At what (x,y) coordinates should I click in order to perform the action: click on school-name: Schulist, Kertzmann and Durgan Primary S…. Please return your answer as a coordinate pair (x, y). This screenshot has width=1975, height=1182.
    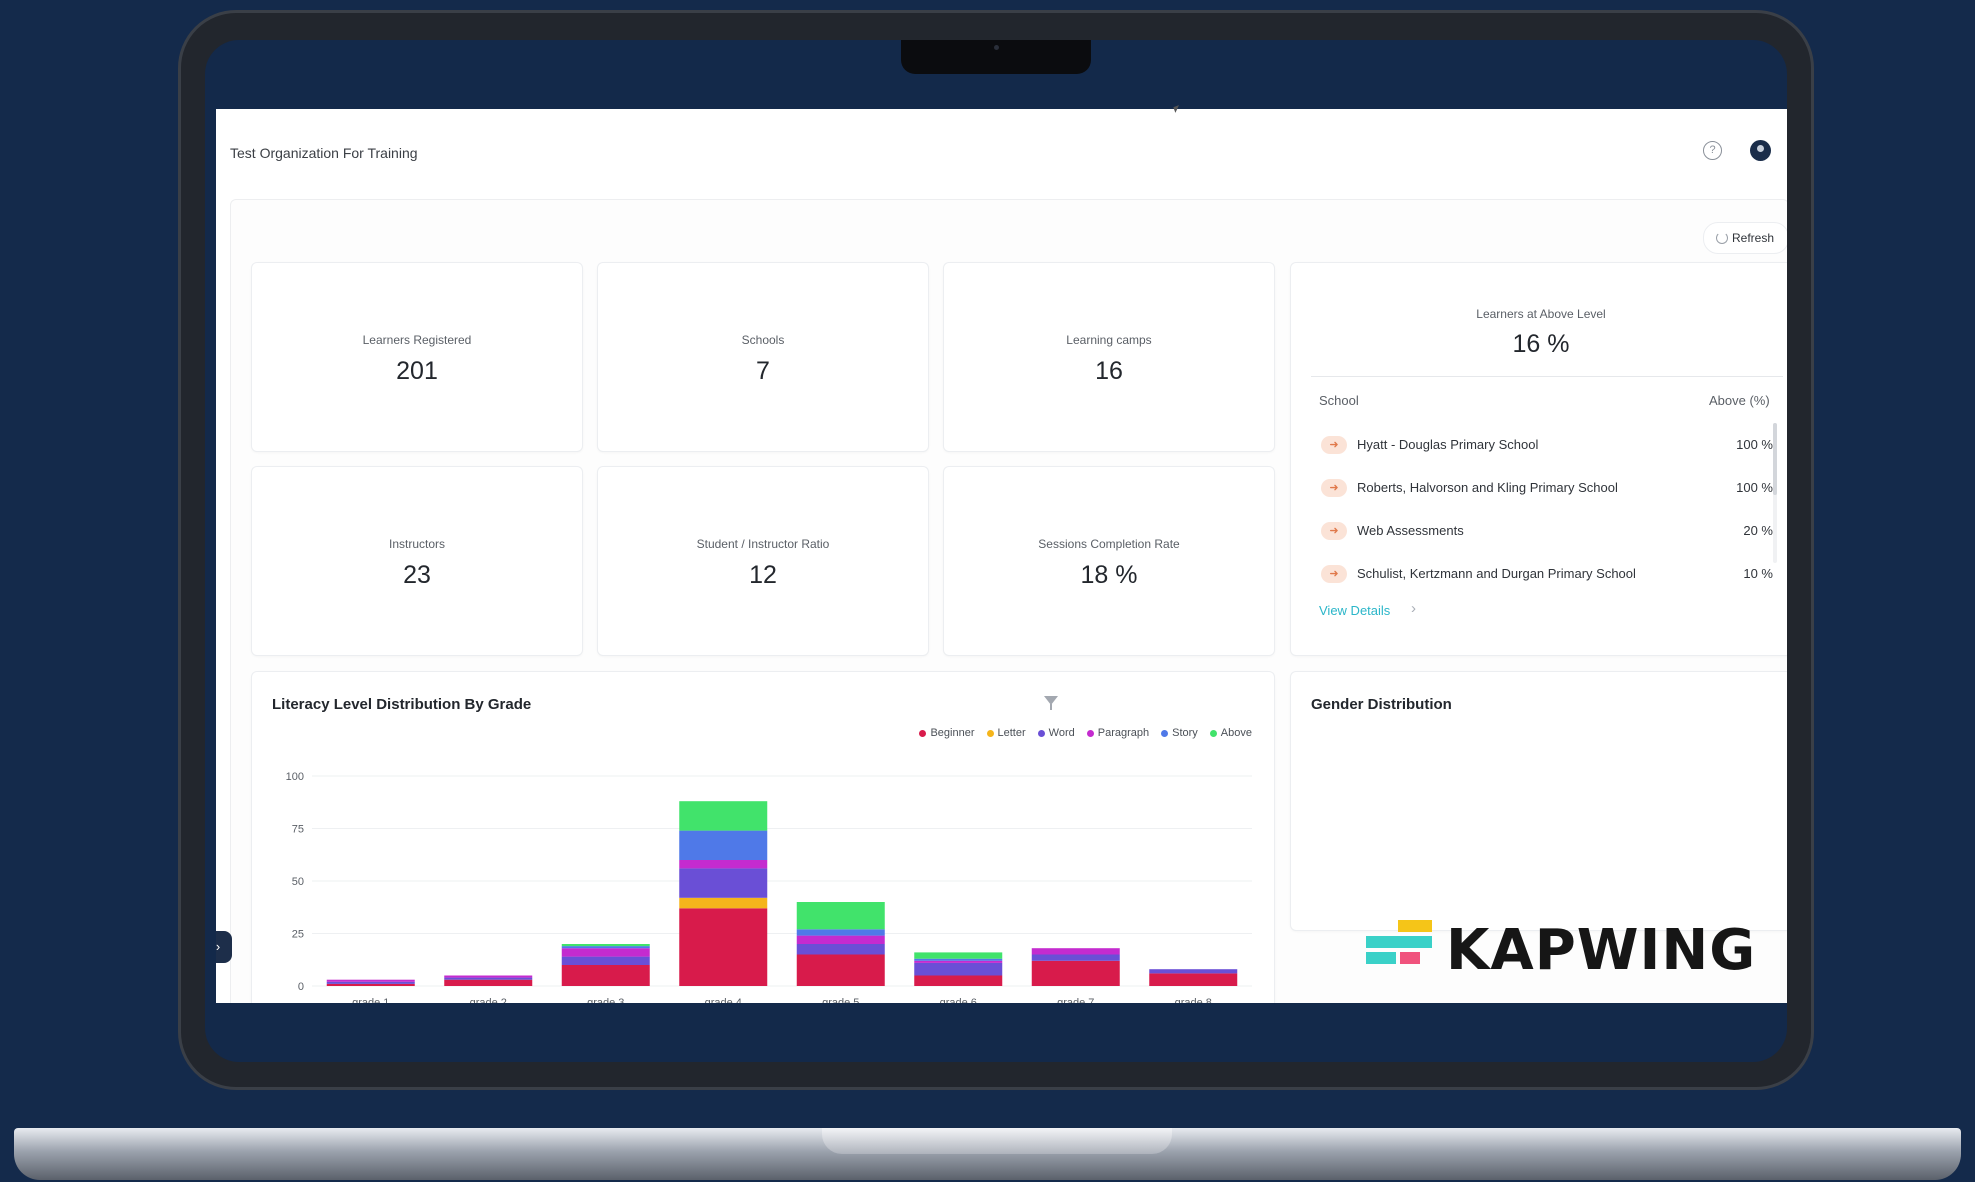
    Looking at the image, I should click on (1496, 573).